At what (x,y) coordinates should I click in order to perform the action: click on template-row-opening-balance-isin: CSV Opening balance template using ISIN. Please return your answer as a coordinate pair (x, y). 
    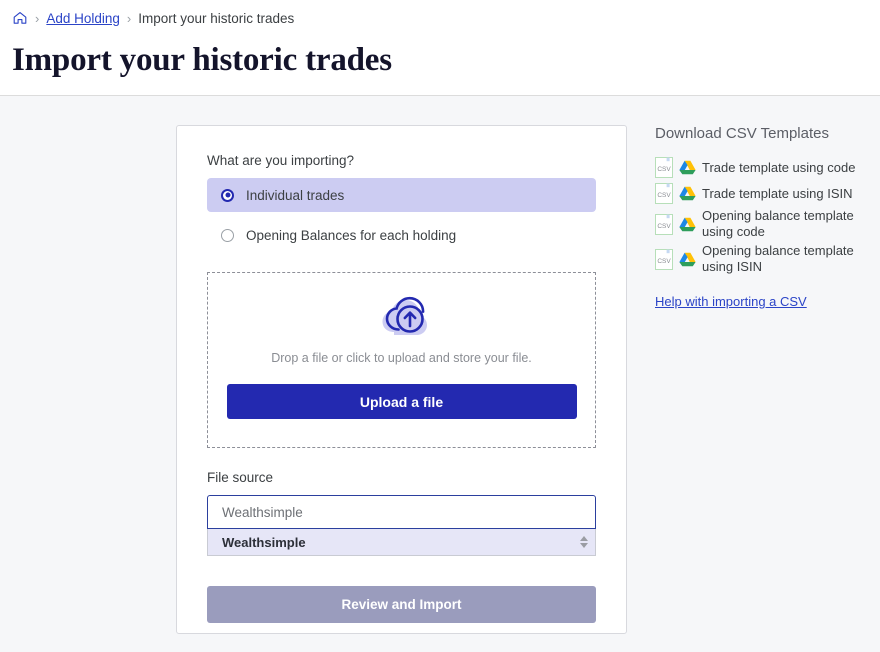
    Looking at the image, I should click on (767, 259).